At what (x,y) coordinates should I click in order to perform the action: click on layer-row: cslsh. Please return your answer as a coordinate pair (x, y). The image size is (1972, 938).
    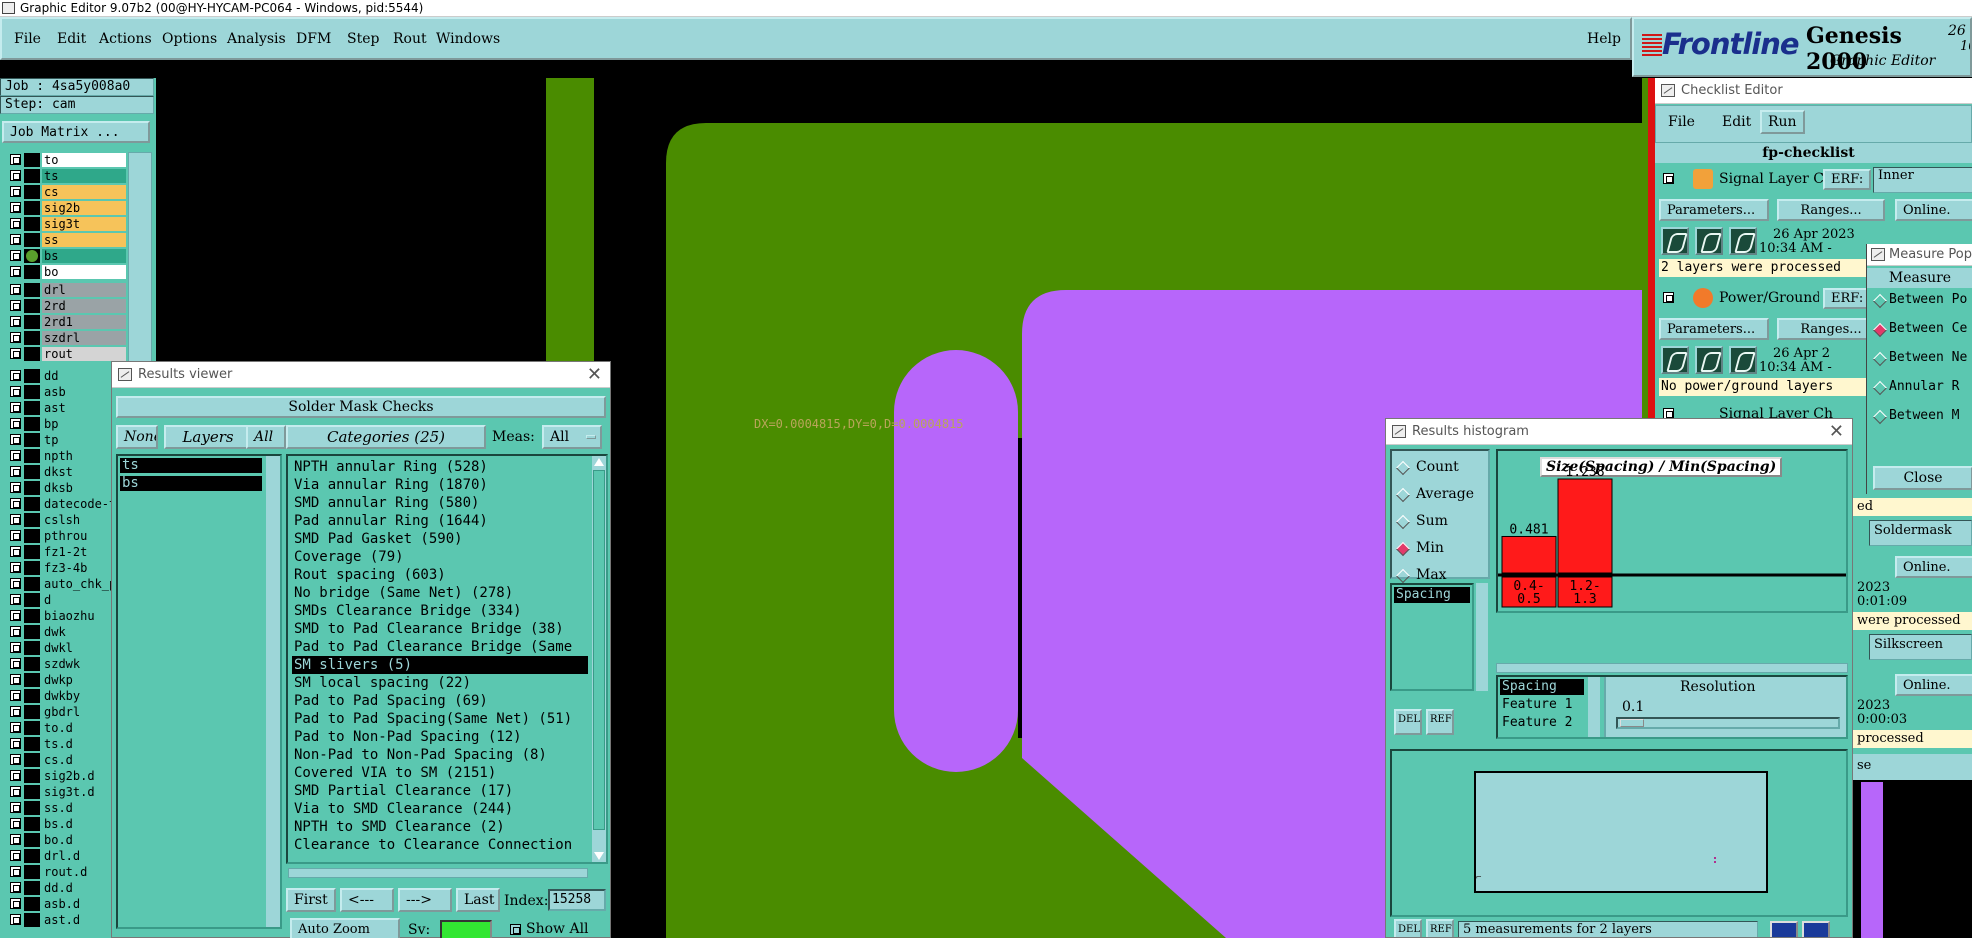
    Looking at the image, I should click on (64, 520).